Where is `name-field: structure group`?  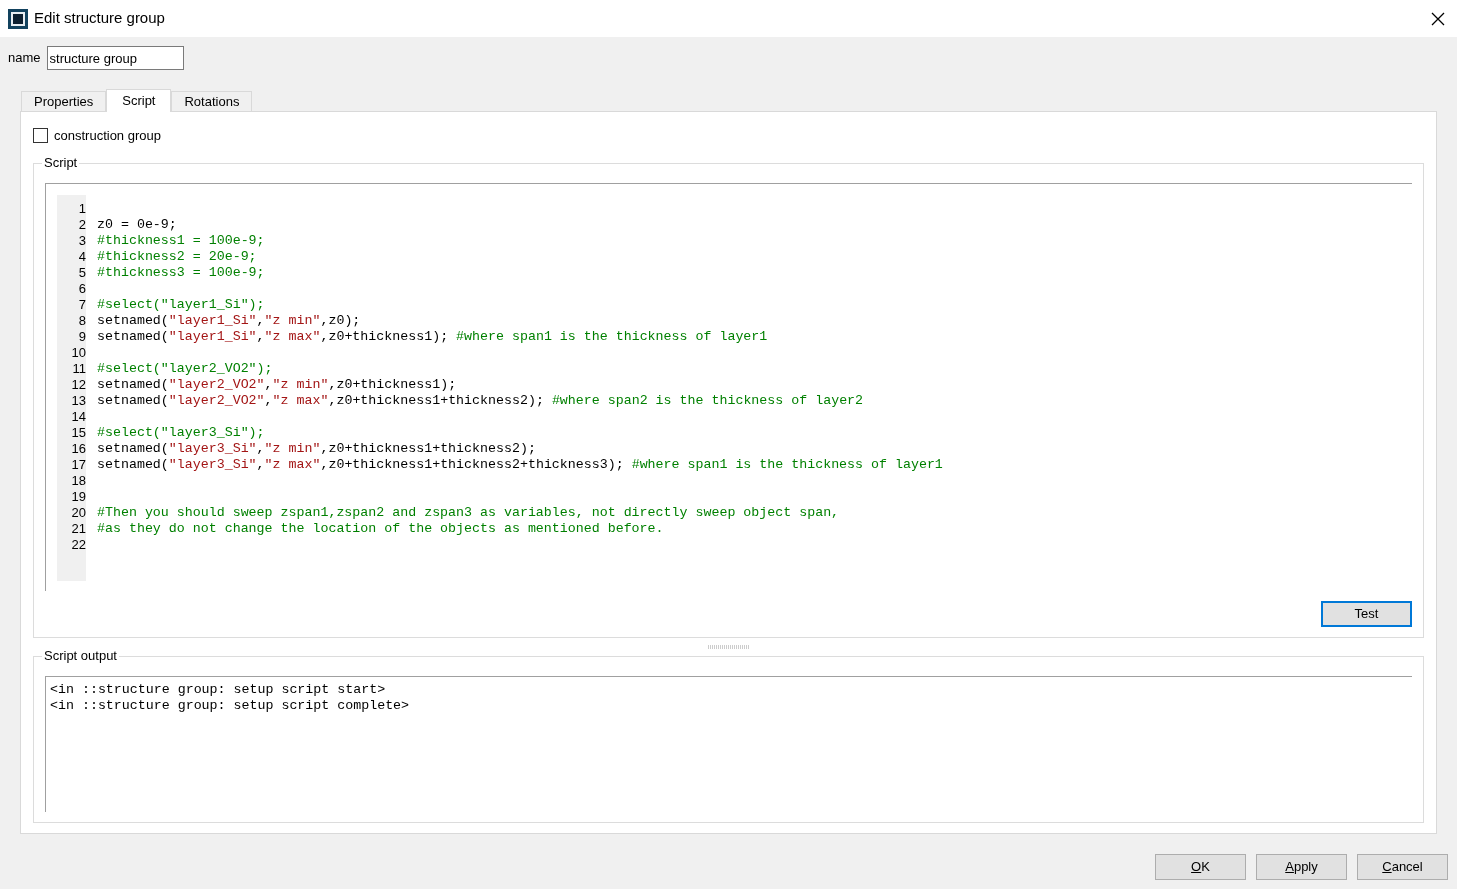 name-field: structure group is located at coordinates (115, 58).